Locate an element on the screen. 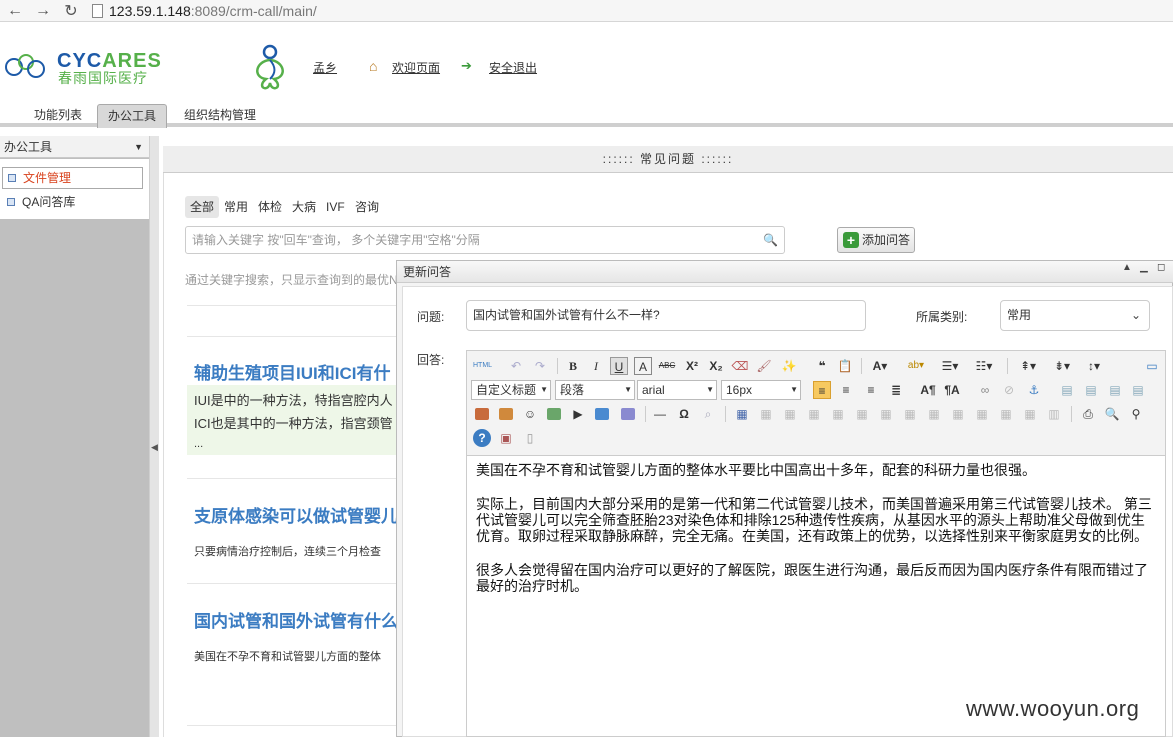 The width and height of the screenshot is (1173, 737). insert-frame-icon is located at coordinates (628, 414).